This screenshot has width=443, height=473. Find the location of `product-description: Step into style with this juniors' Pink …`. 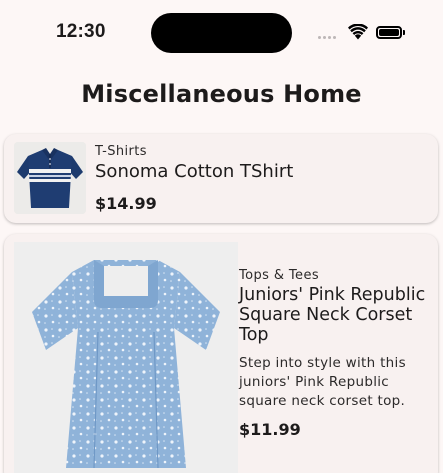

product-description: Step into style with this juniors' Pink … is located at coordinates (322, 382).